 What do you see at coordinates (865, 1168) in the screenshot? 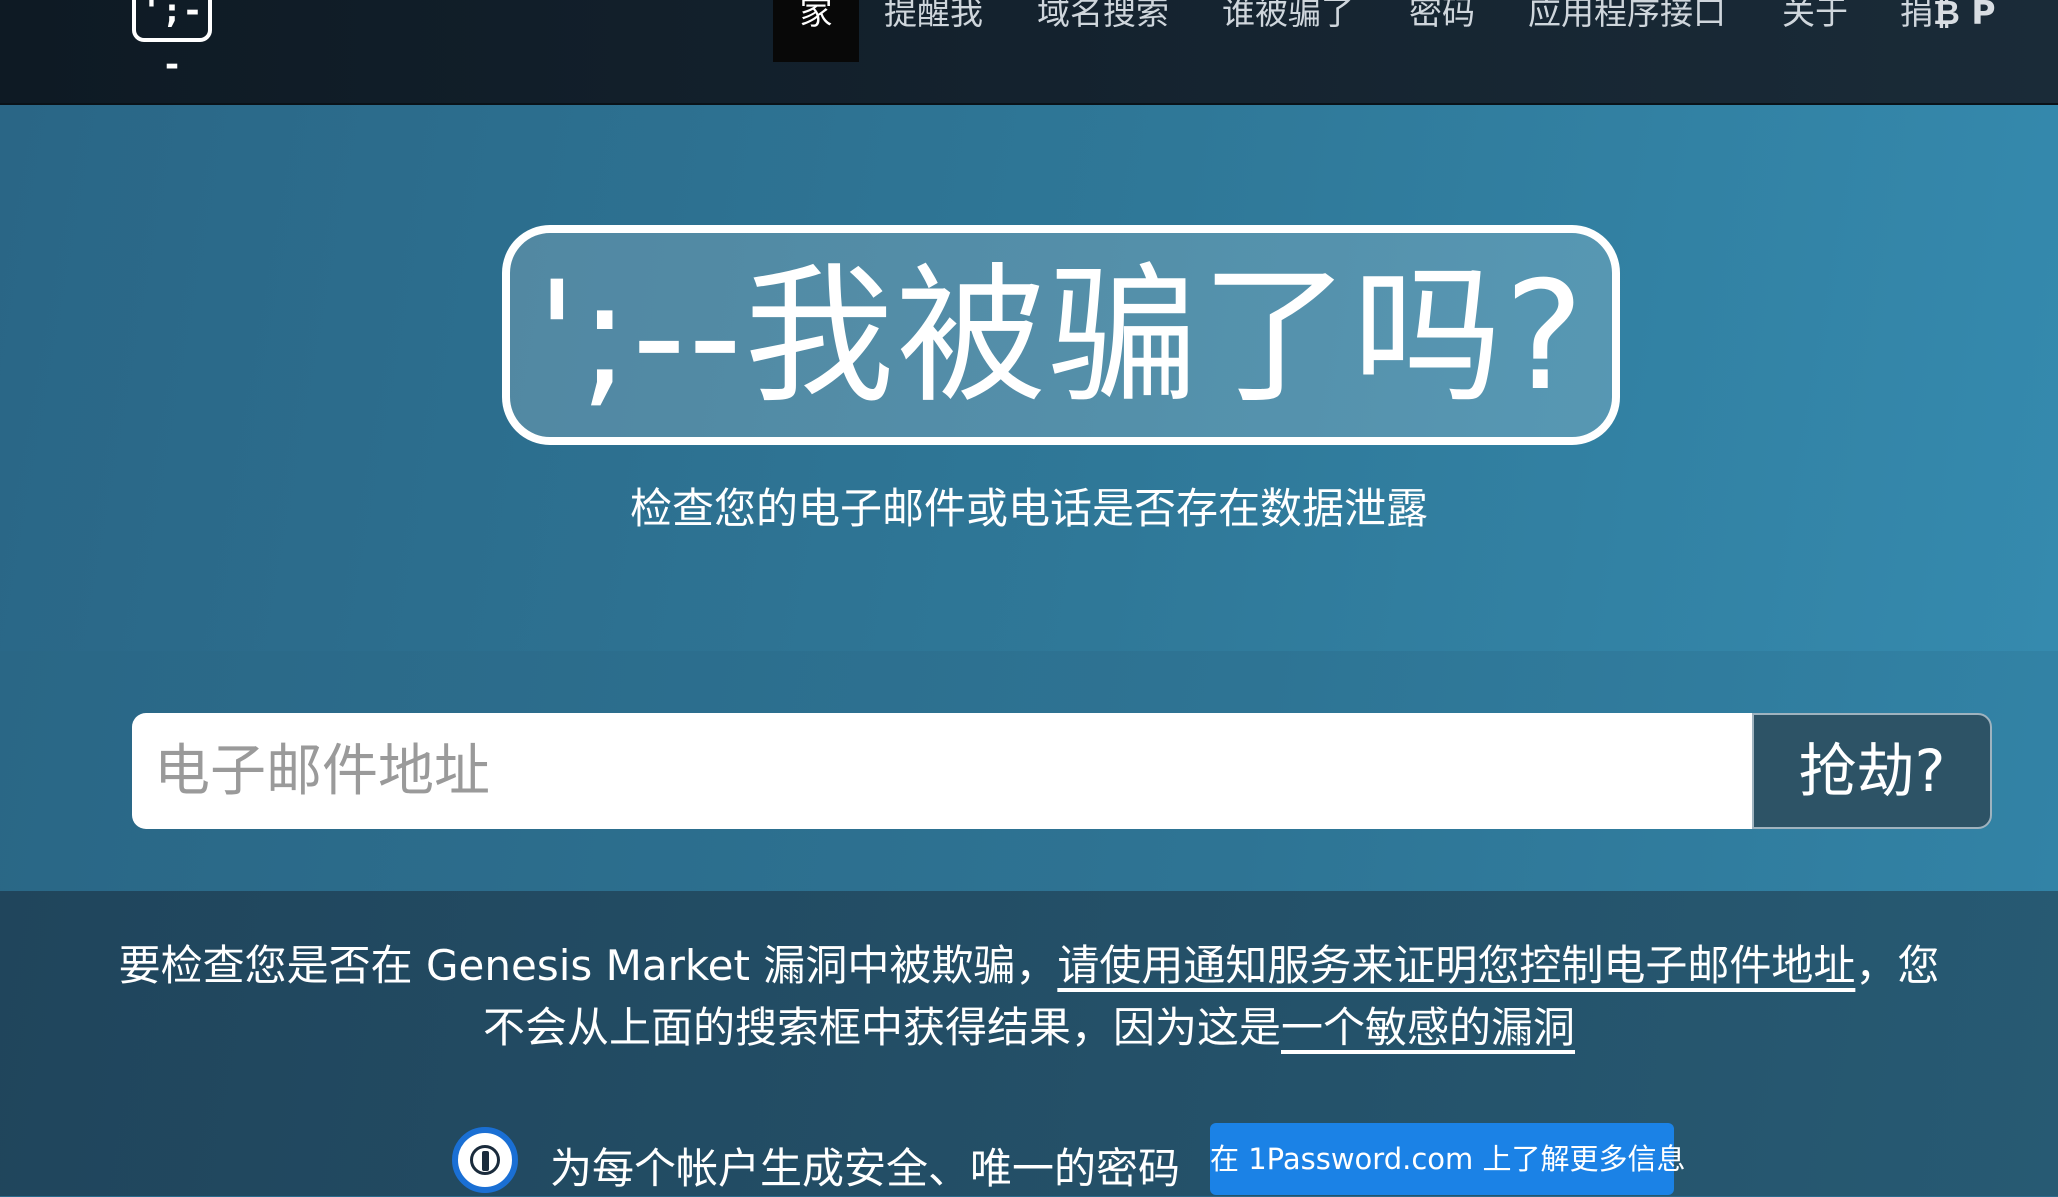
I see `promo-text: 为每个帐户生成安全、唯一的密码` at bounding box center [865, 1168].